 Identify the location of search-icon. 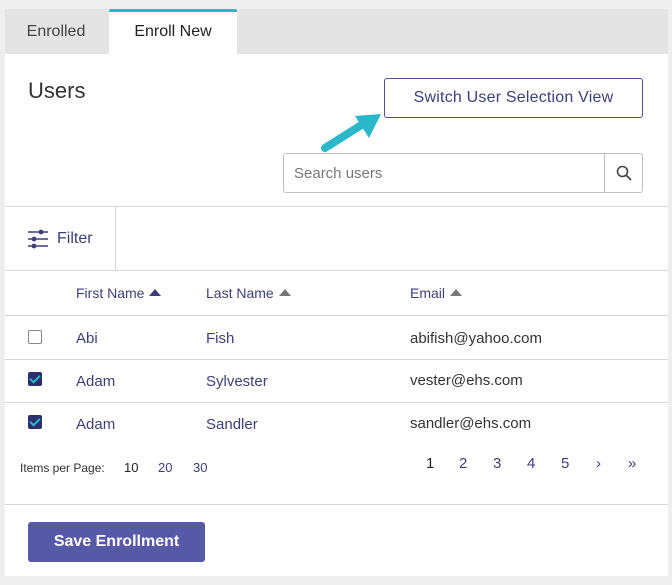
(623, 173).